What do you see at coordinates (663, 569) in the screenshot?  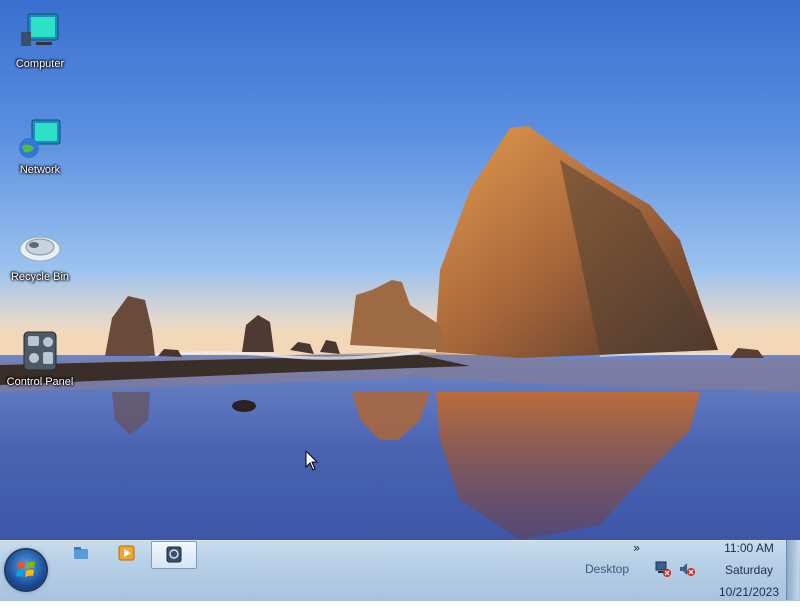 I see `network-disconnected-icon` at bounding box center [663, 569].